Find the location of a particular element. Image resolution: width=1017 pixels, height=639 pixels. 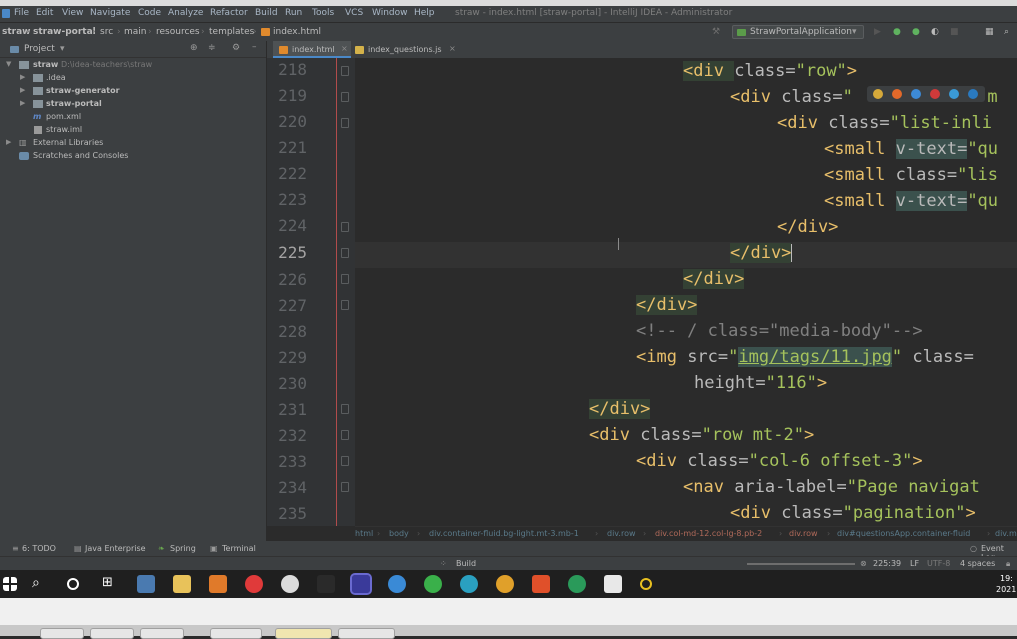

app-chat-icon is located at coordinates (146, 584).